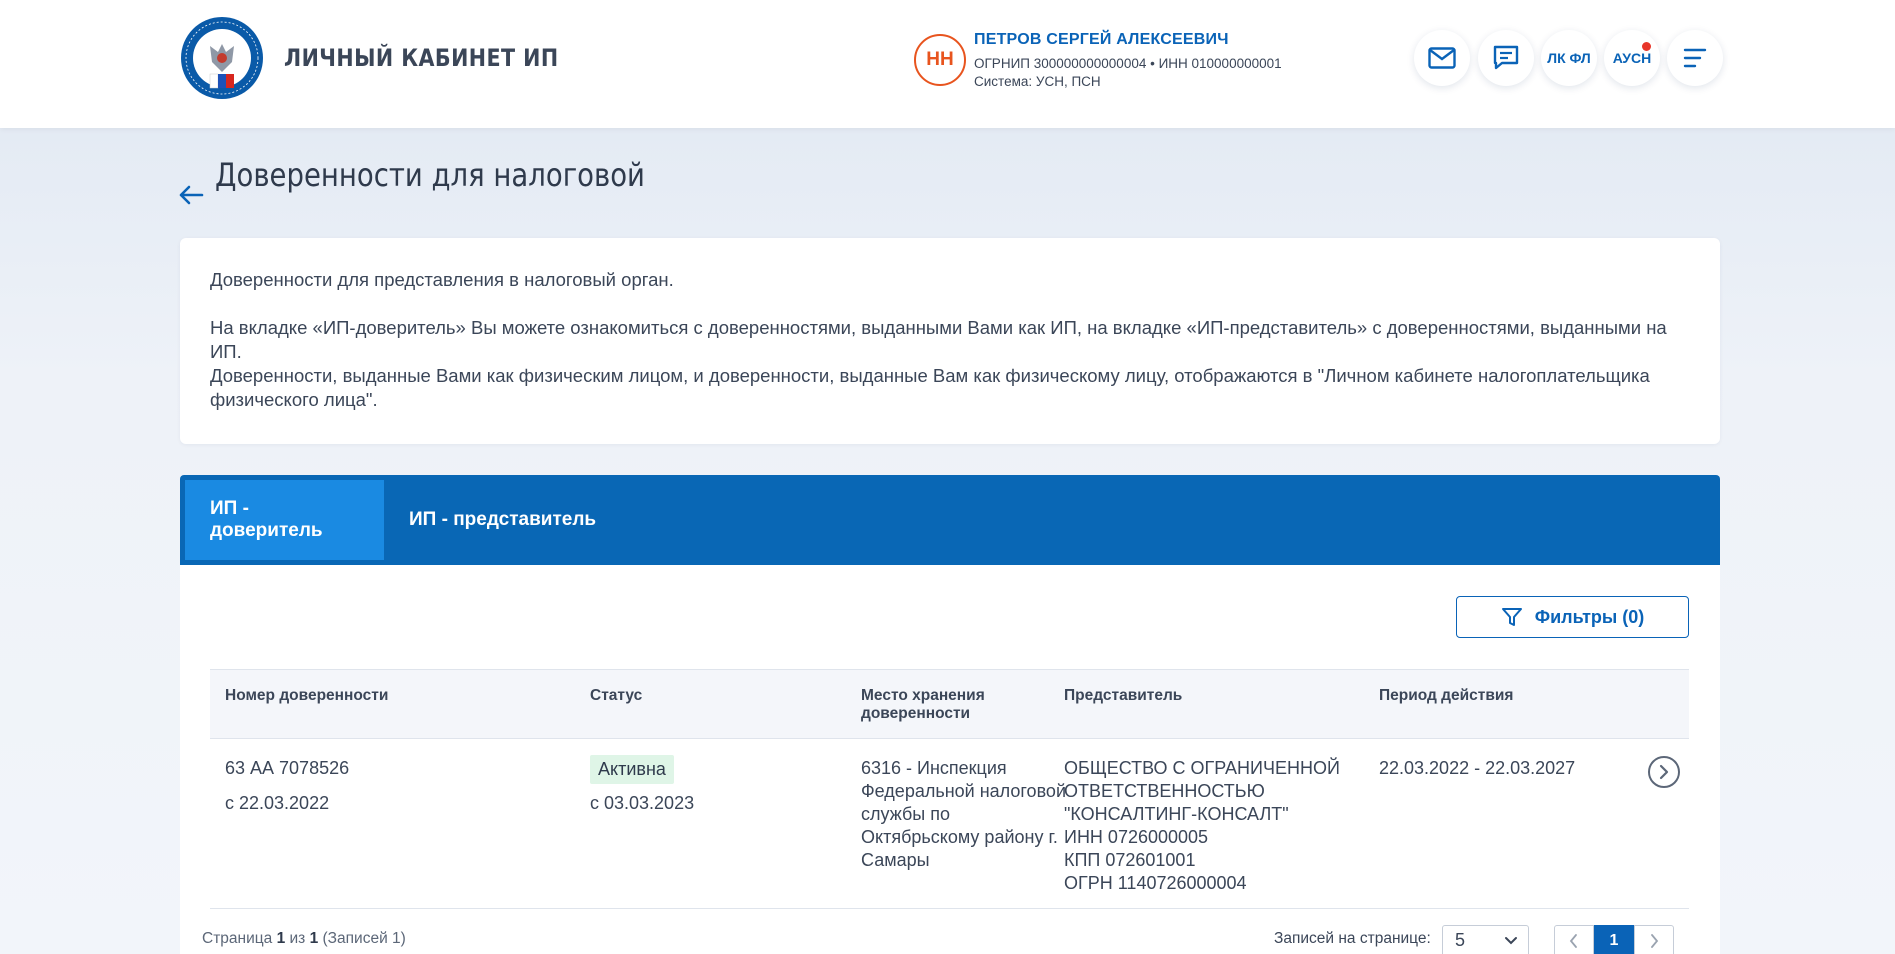 This screenshot has width=1895, height=954. I want to click on envelope-icon, so click(1442, 58).